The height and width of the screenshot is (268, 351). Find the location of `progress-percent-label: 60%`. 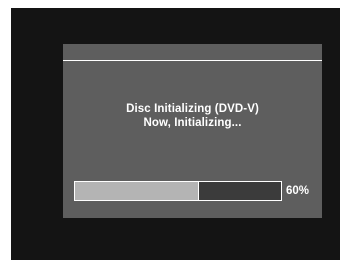

progress-percent-label: 60% is located at coordinates (298, 191).